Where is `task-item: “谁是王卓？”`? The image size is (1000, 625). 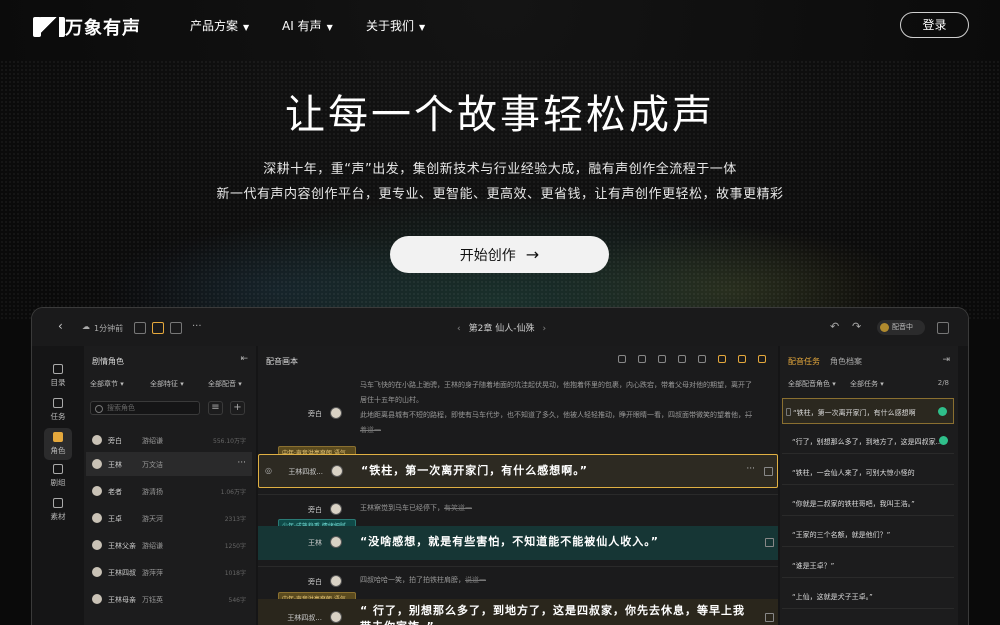
task-item: “谁是王卓？” is located at coordinates (868, 565).